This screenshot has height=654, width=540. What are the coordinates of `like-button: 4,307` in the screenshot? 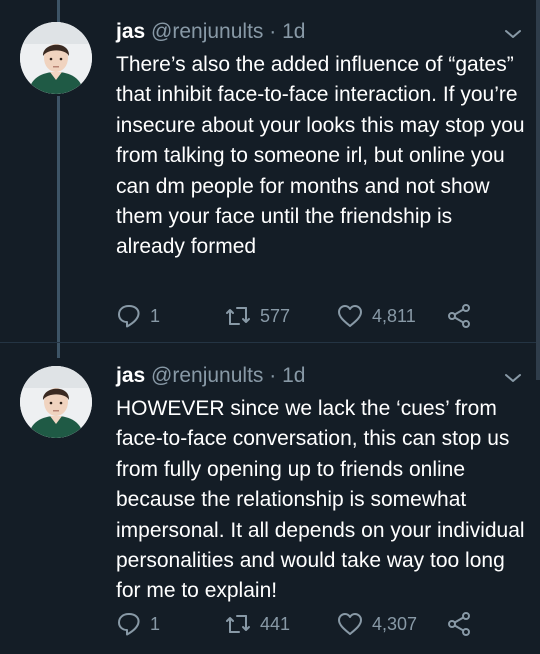 It's located at (376, 624).